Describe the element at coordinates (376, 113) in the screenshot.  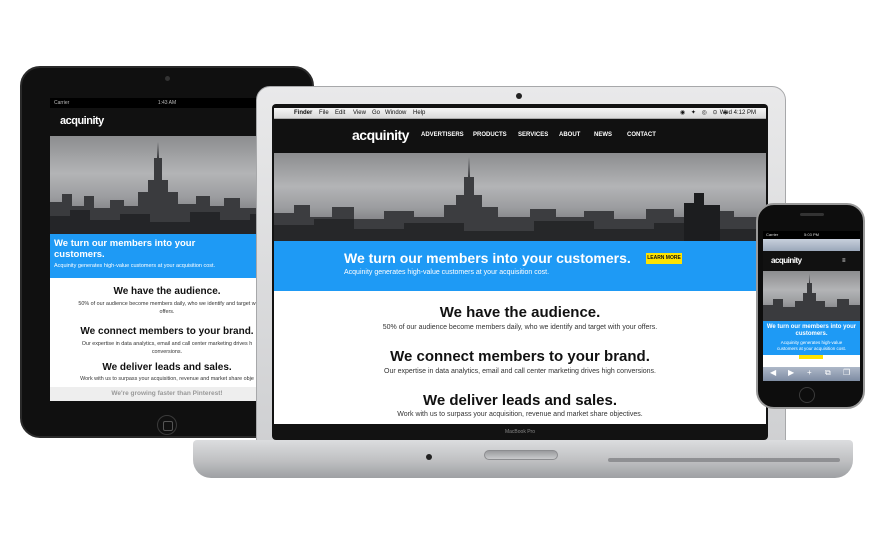
I see `menu-go: Go` at that location.